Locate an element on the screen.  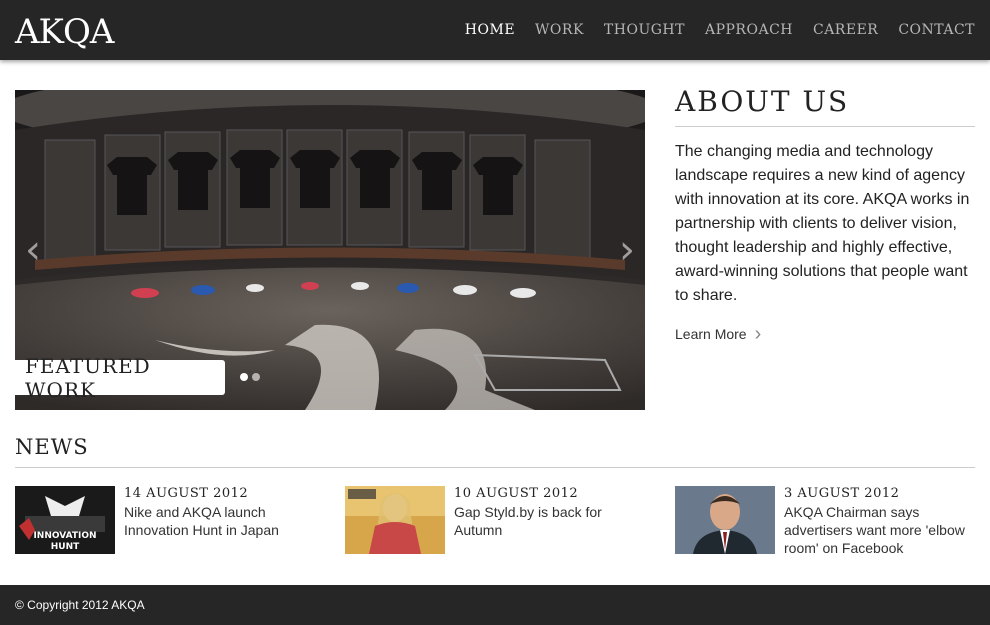
news-thumbnail-chairman is located at coordinates (725, 520).